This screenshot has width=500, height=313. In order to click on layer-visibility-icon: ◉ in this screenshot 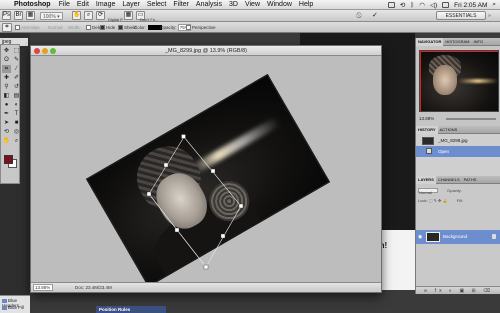, I will do `click(420, 237)`.